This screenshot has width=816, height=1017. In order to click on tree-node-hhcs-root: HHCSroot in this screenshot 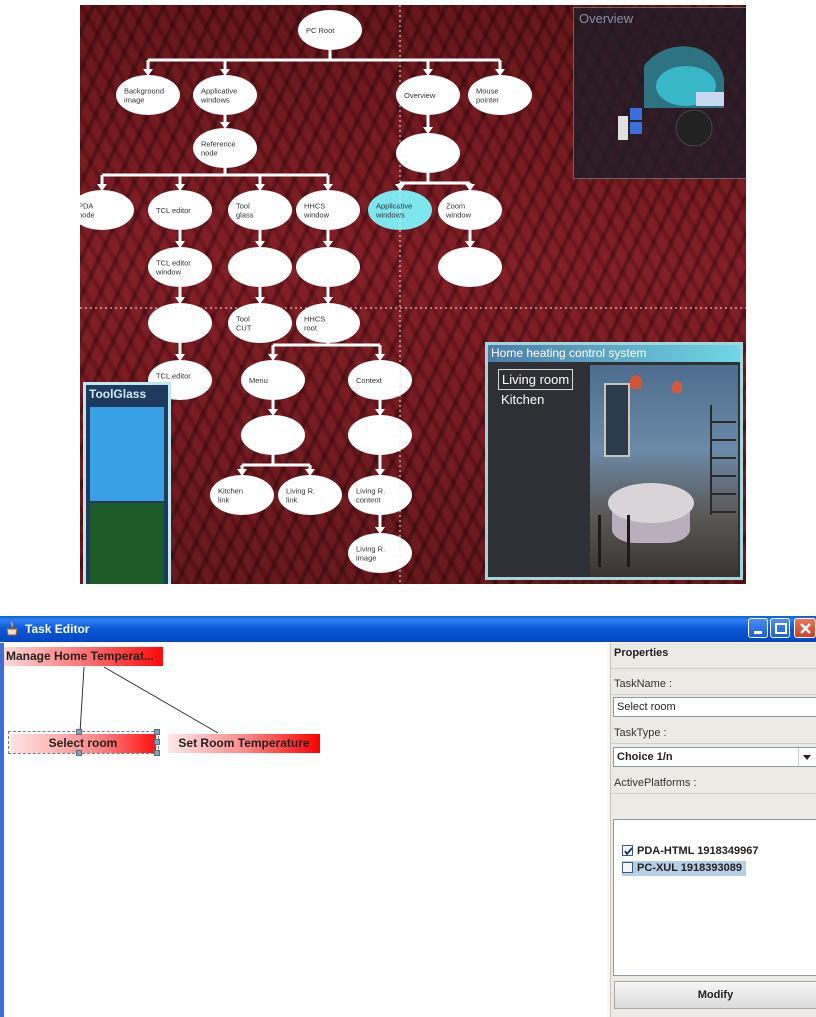, I will do `click(328, 323)`.